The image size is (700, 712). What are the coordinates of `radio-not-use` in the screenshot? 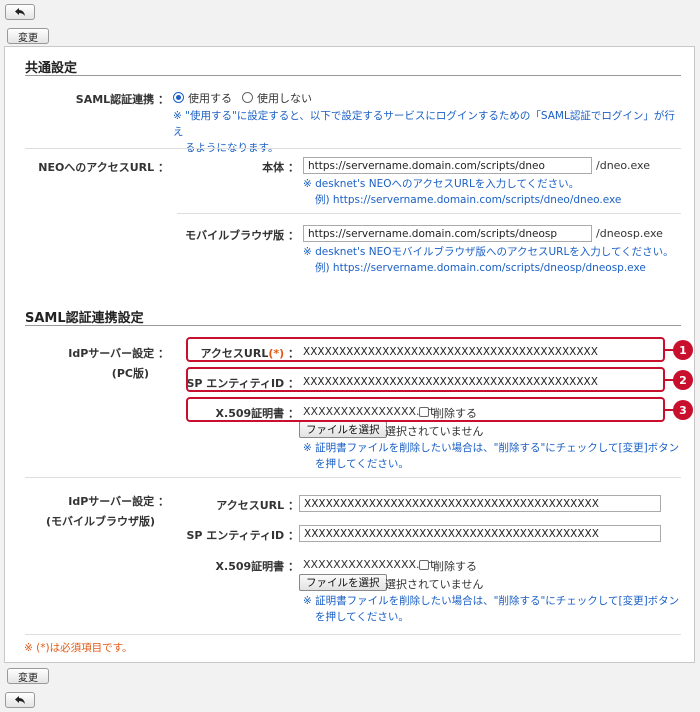 It's located at (247, 97).